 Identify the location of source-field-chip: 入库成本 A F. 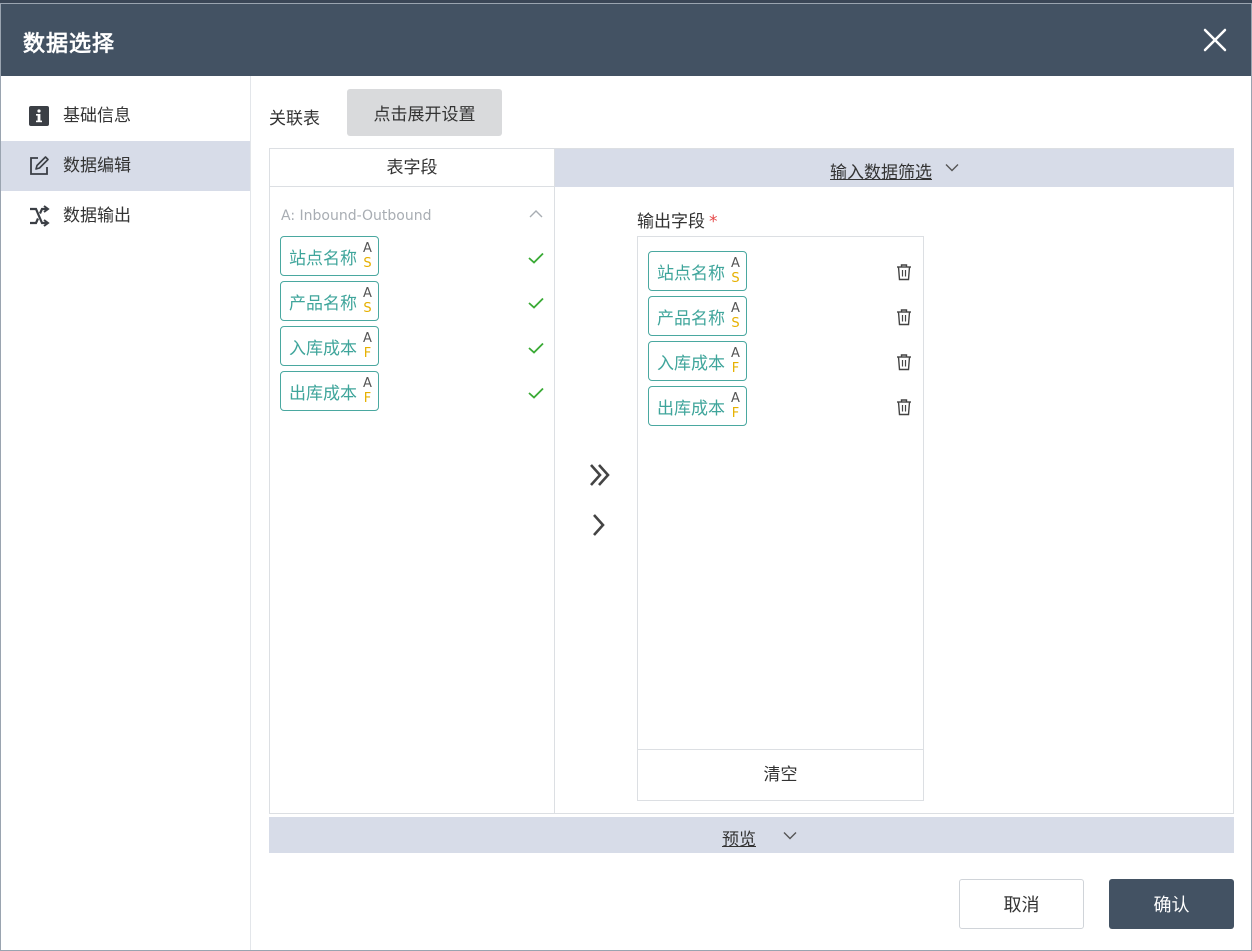
(329, 346).